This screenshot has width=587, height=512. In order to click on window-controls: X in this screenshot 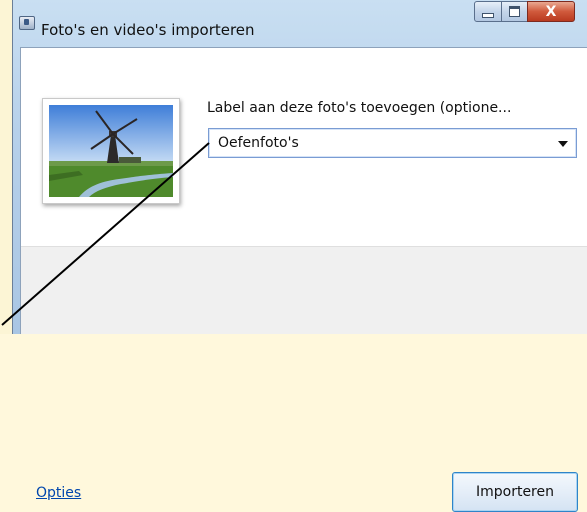, I will do `click(524, 11)`.